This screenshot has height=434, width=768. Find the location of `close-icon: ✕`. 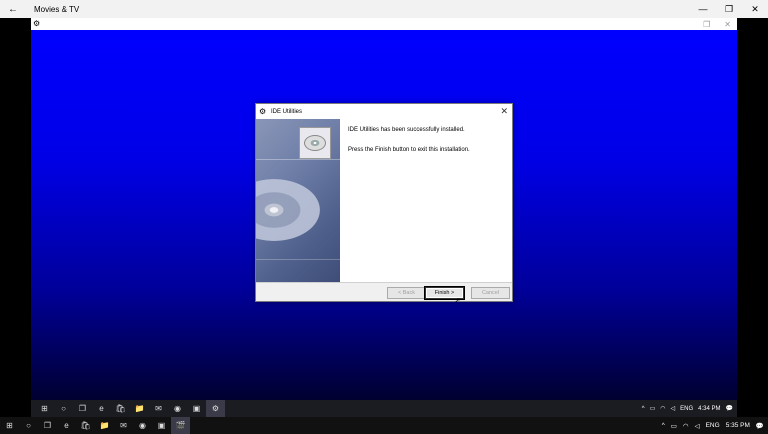

close-icon: ✕ is located at coordinates (755, 9).